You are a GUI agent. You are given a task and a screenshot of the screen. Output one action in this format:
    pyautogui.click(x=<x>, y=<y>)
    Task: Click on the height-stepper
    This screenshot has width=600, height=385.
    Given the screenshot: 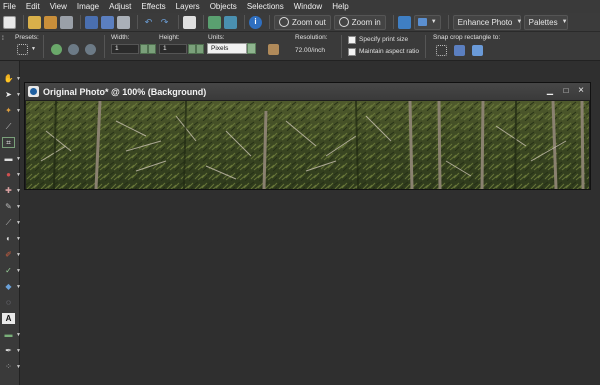 What is the action you would take?
    pyautogui.click(x=192, y=49)
    